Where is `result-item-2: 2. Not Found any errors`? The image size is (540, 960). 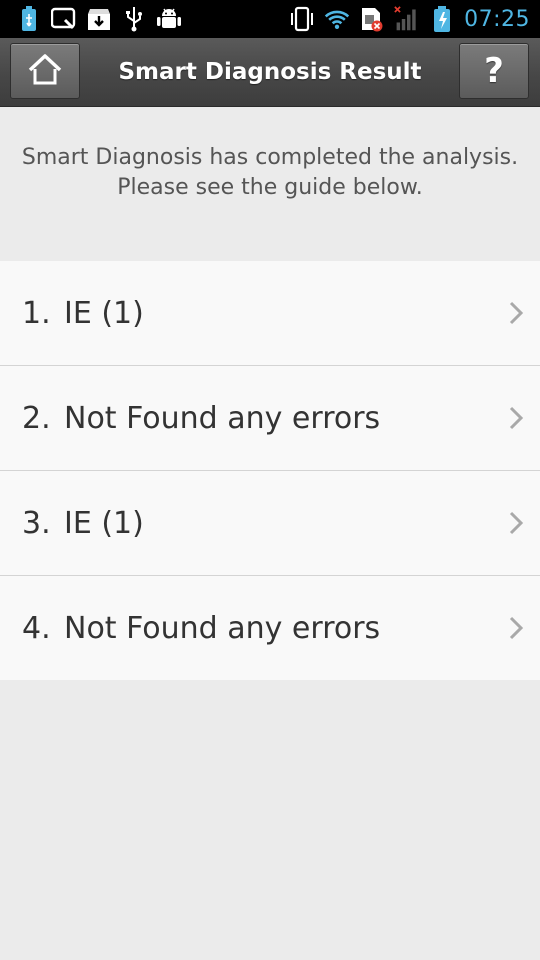 result-item-2: 2. Not Found any errors is located at coordinates (270, 418).